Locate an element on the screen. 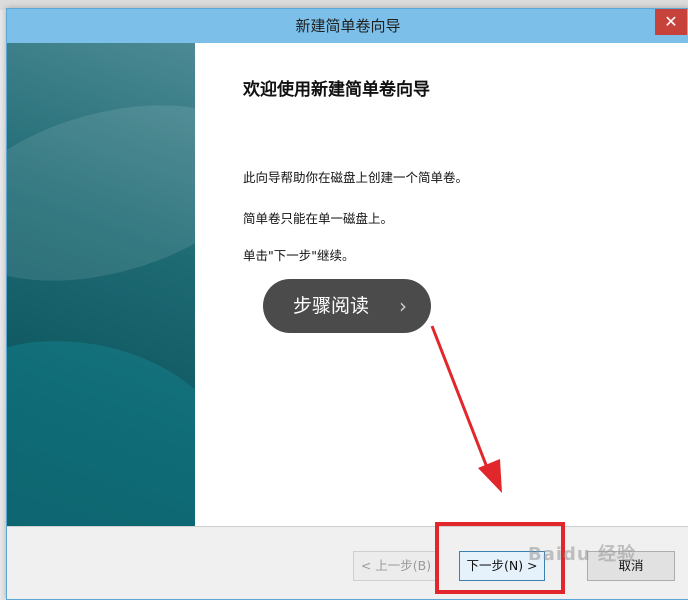 Image resolution: width=688 pixels, height=600 pixels. step-reading-pill: 步骤阅读 › is located at coordinates (347, 306).